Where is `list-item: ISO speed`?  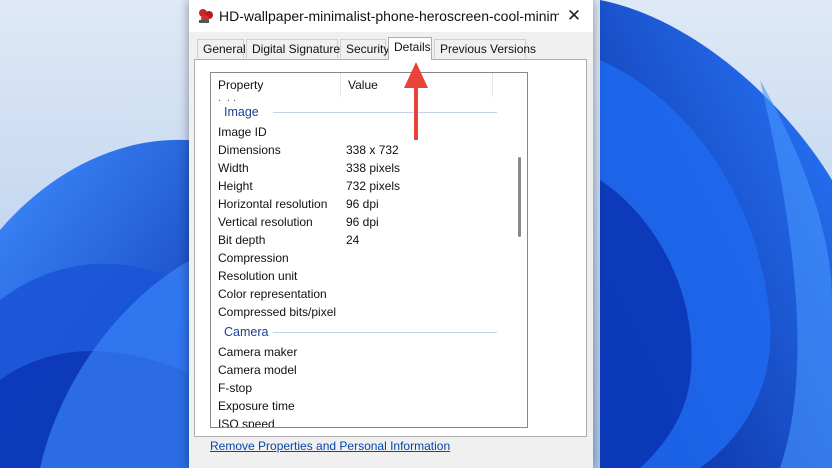 list-item: ISO speed is located at coordinates (361, 421).